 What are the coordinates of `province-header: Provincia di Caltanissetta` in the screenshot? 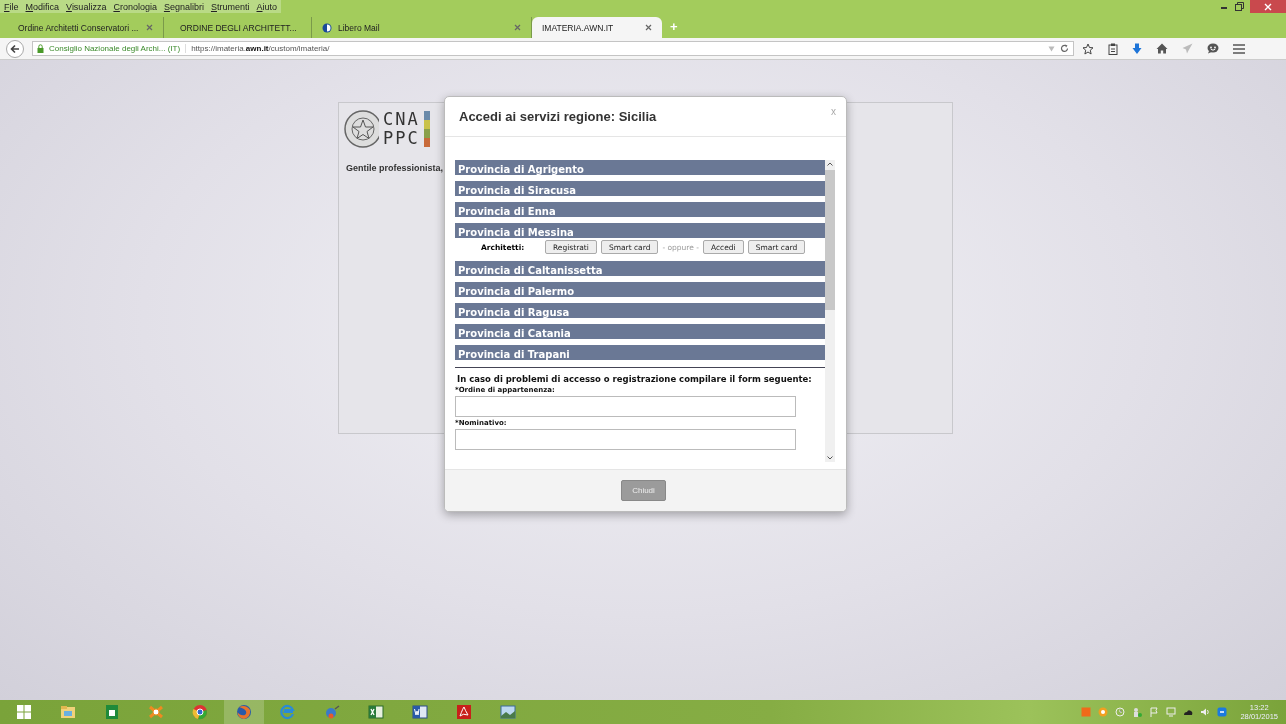 It's located at (640, 268).